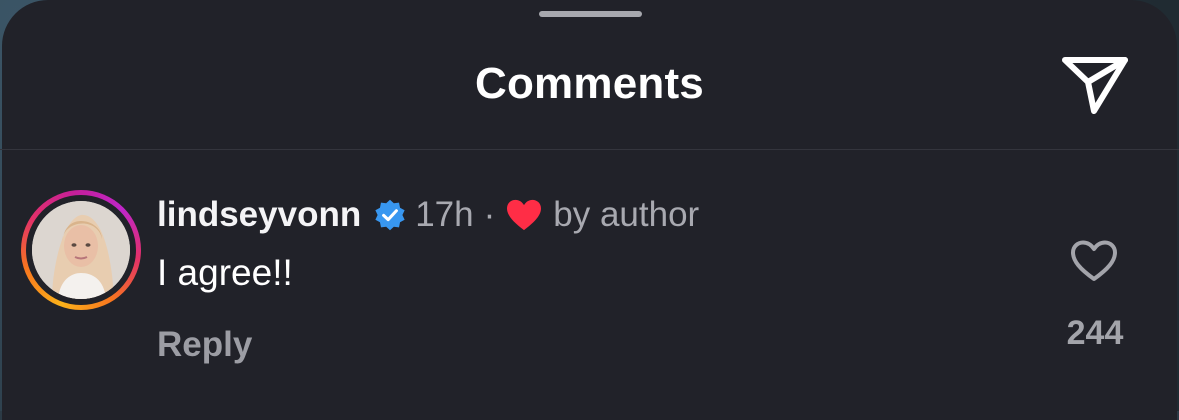 Image resolution: width=1179 pixels, height=420 pixels. What do you see at coordinates (590, 14) in the screenshot?
I see `sheet-grabber-handle` at bounding box center [590, 14].